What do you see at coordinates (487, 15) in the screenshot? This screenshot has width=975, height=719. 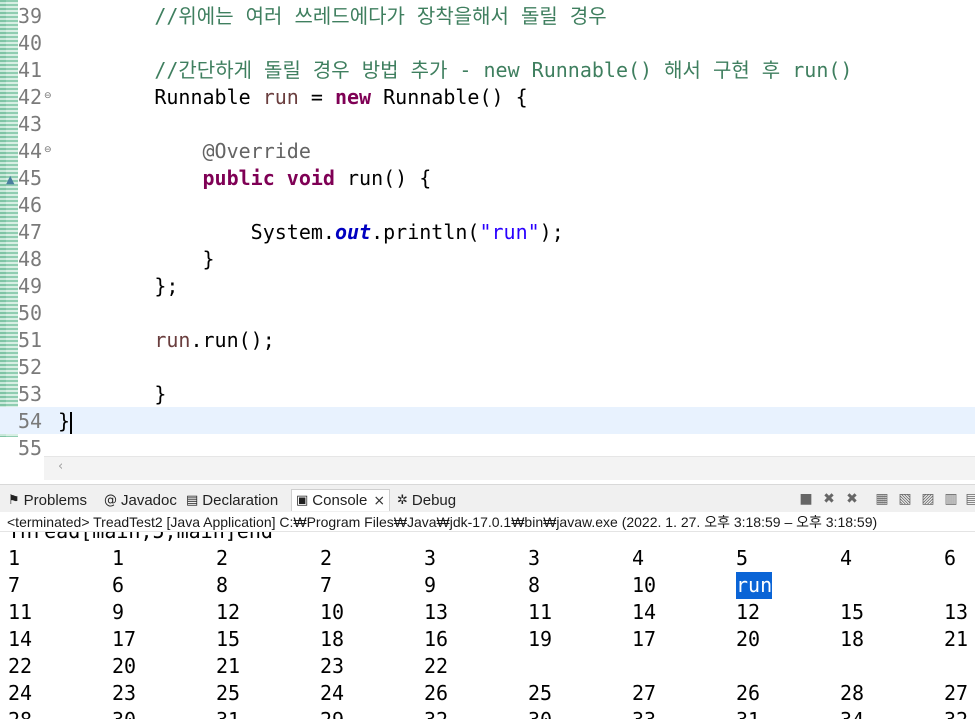 I see `code-line: 39 //위에는 여러 쓰레드에다가 장착을해서 돌릴 경우` at bounding box center [487, 15].